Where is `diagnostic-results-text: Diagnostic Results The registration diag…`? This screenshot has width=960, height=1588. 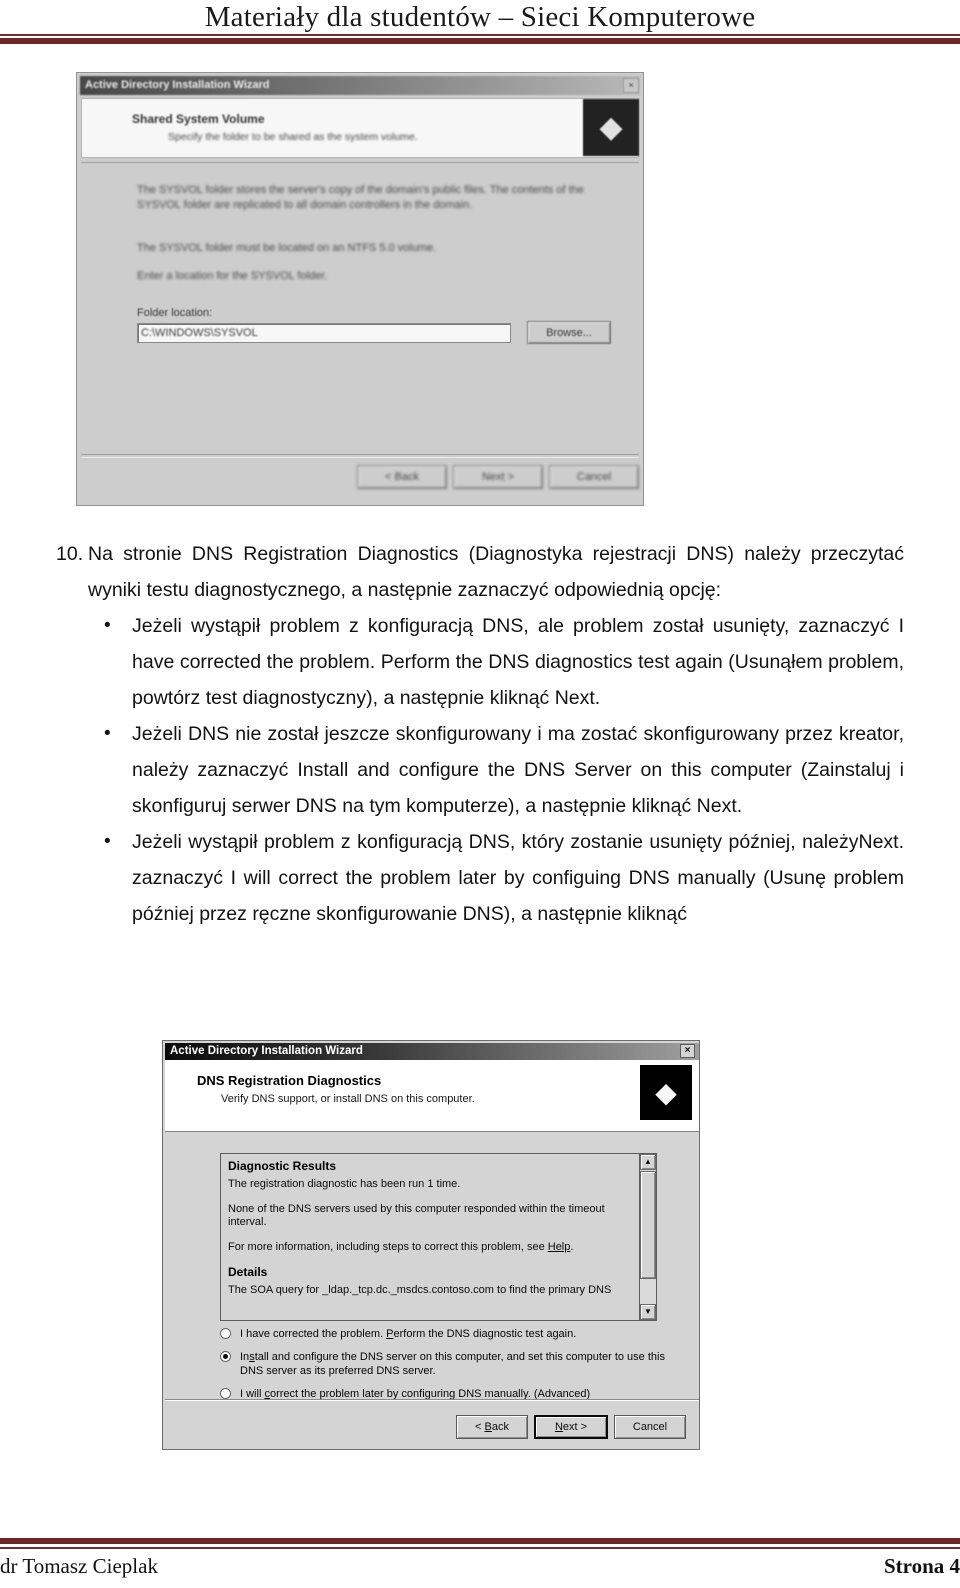
diagnostic-results-text: Diagnostic Results The registration diag… is located at coordinates (430, 1237).